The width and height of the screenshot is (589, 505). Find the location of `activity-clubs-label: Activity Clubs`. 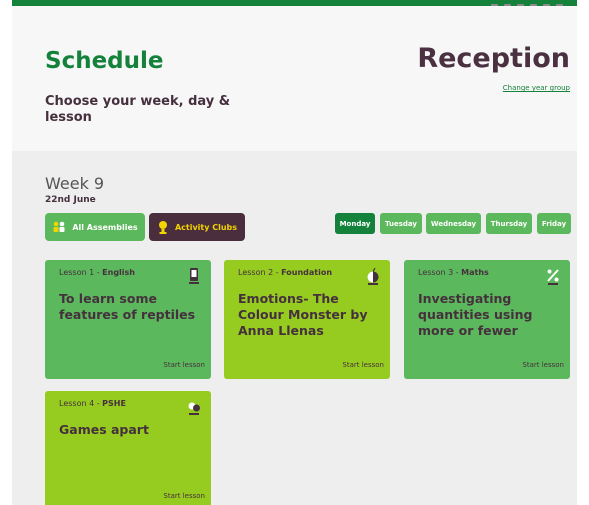

activity-clubs-label: Activity Clubs is located at coordinates (206, 227).